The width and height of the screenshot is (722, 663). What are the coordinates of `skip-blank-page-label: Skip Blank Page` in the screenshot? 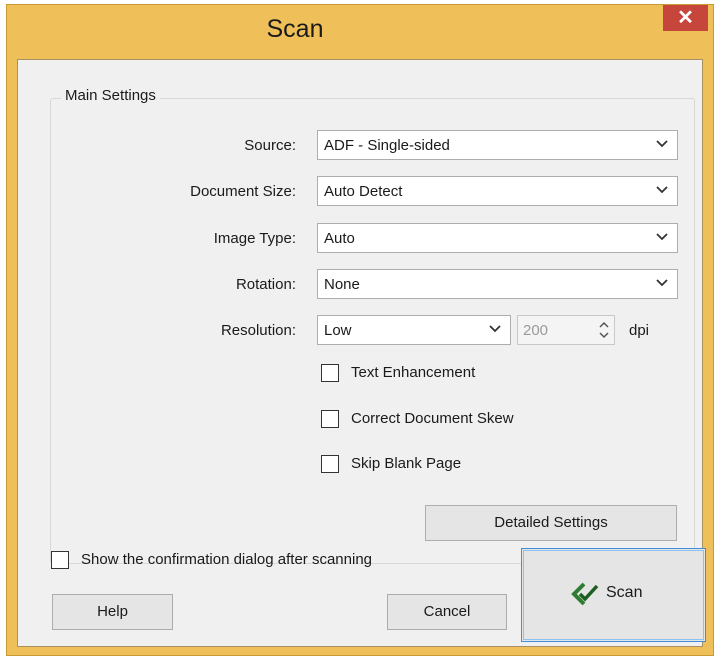 It's located at (406, 463).